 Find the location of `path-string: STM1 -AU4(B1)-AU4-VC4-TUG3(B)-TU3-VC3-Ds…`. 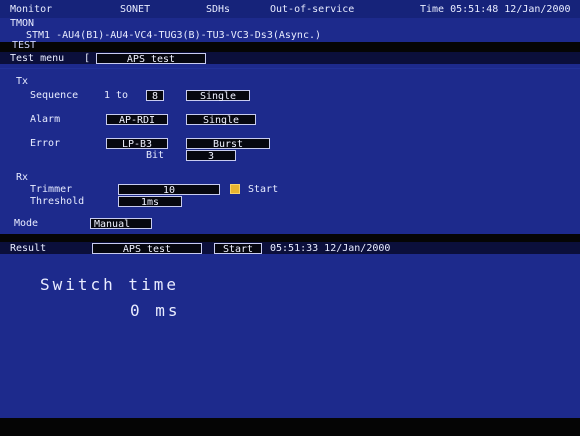

path-string: STM1 -AU4(B1)-AU4-VC4-TUG3(B)-TU3-VC3-Ds… is located at coordinates (174, 35).